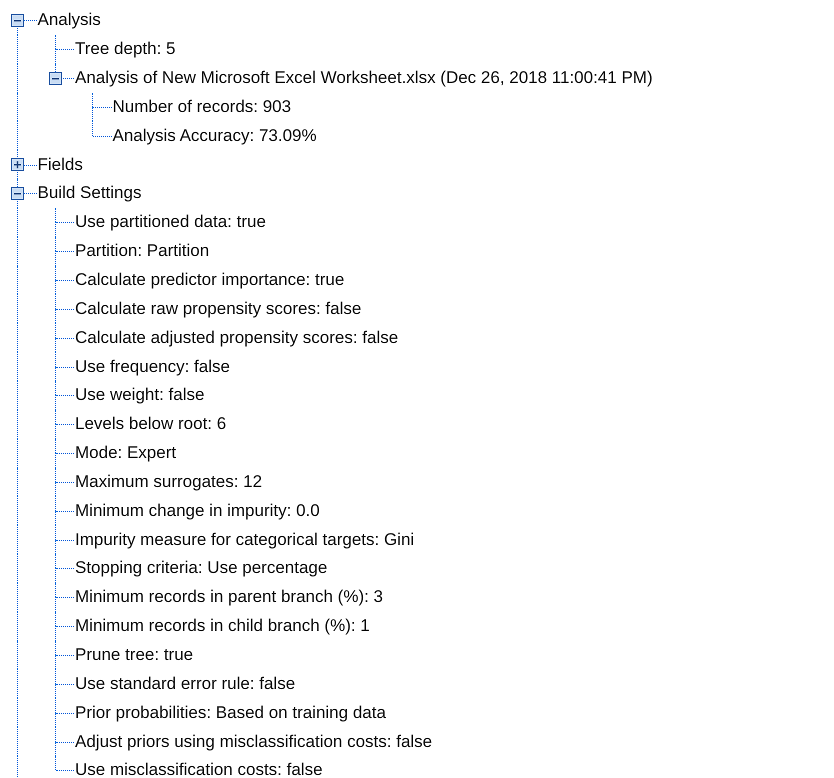 Image resolution: width=834 pixels, height=778 pixels. I want to click on tree-node-label: Minimum records in child branch (%): 1, so click(222, 626).